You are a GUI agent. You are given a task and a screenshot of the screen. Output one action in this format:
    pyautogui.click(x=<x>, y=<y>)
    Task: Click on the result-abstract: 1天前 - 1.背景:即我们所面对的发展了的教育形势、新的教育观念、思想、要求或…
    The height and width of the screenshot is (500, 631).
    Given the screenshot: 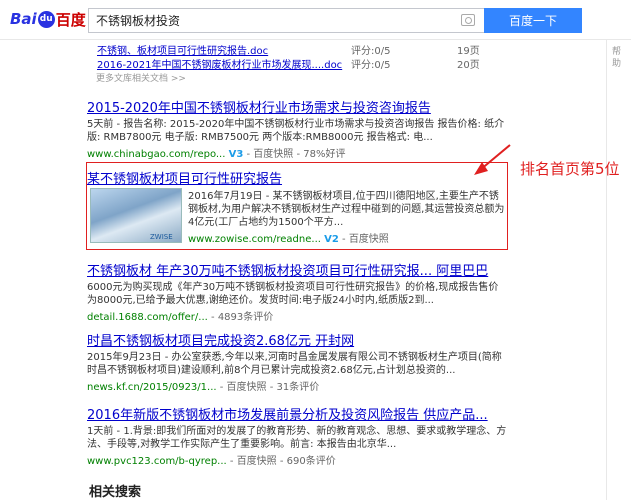 What is the action you would take?
    pyautogui.click(x=297, y=438)
    